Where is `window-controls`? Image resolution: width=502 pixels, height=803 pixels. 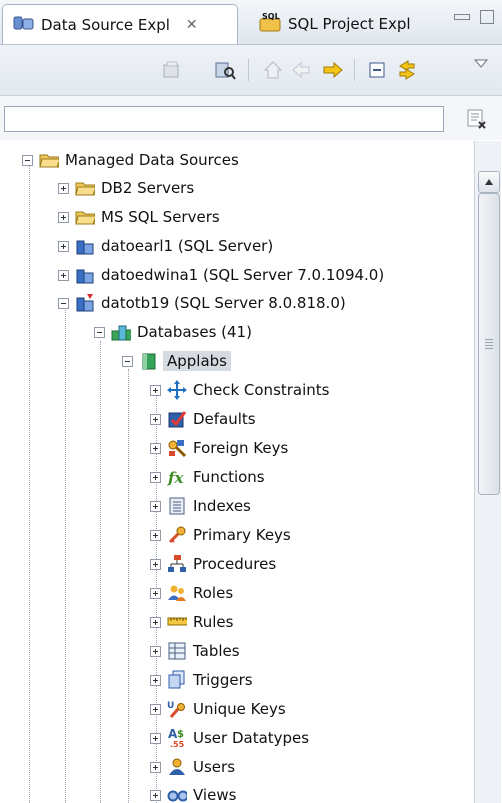
window-controls is located at coordinates (474, 17).